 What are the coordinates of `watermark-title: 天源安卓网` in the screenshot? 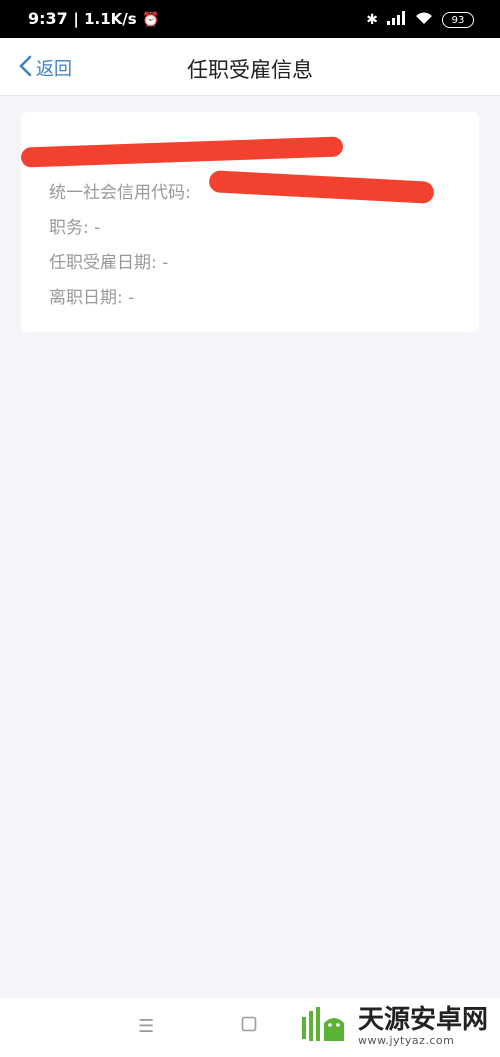 It's located at (422, 1019).